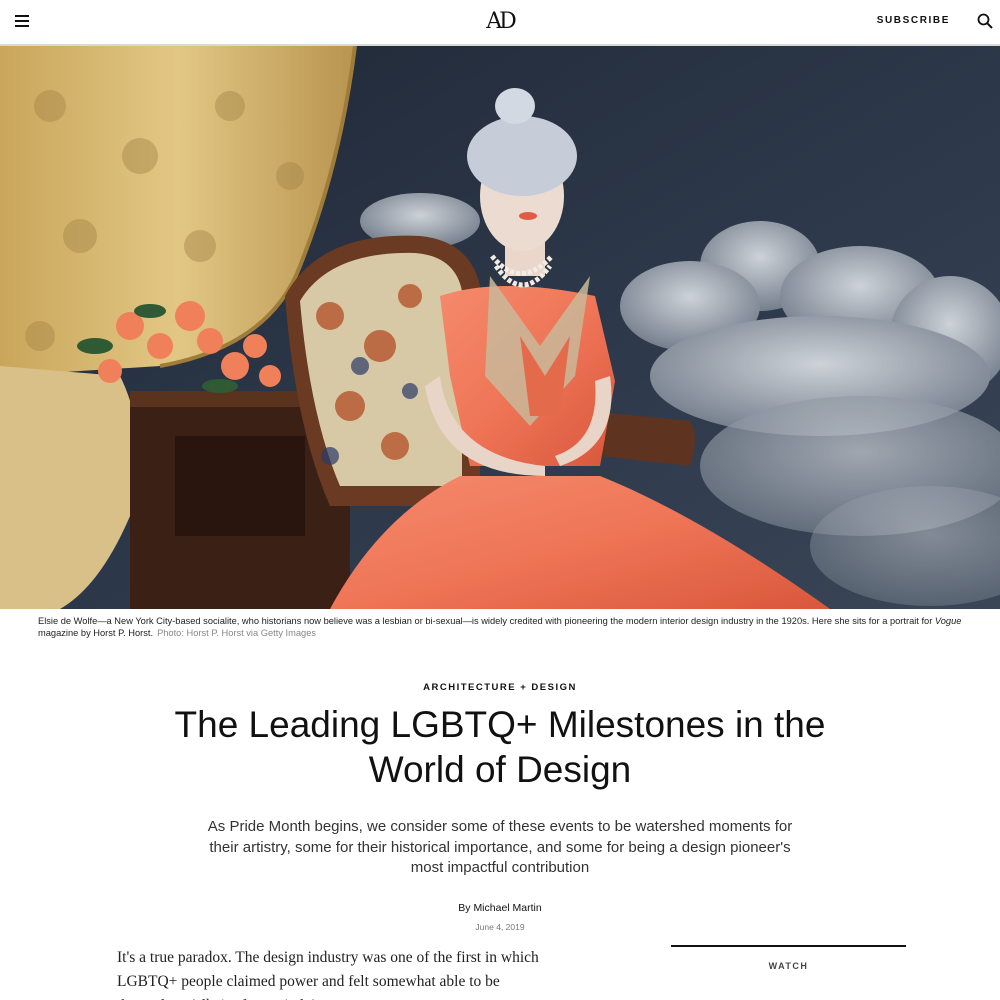 The height and width of the screenshot is (1000, 1000). Describe the element at coordinates (466, 908) in the screenshot. I see `byline-prefix: By` at that location.